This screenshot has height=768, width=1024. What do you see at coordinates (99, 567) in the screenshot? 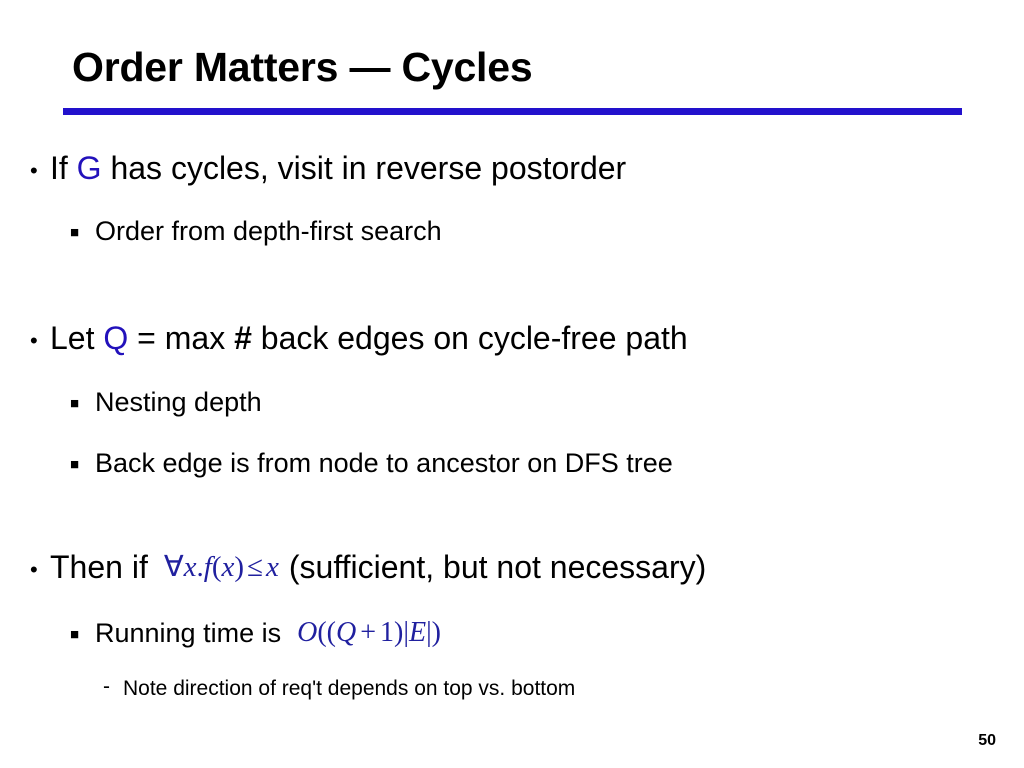
I see `bullet-text-pre: Then if` at bounding box center [99, 567].